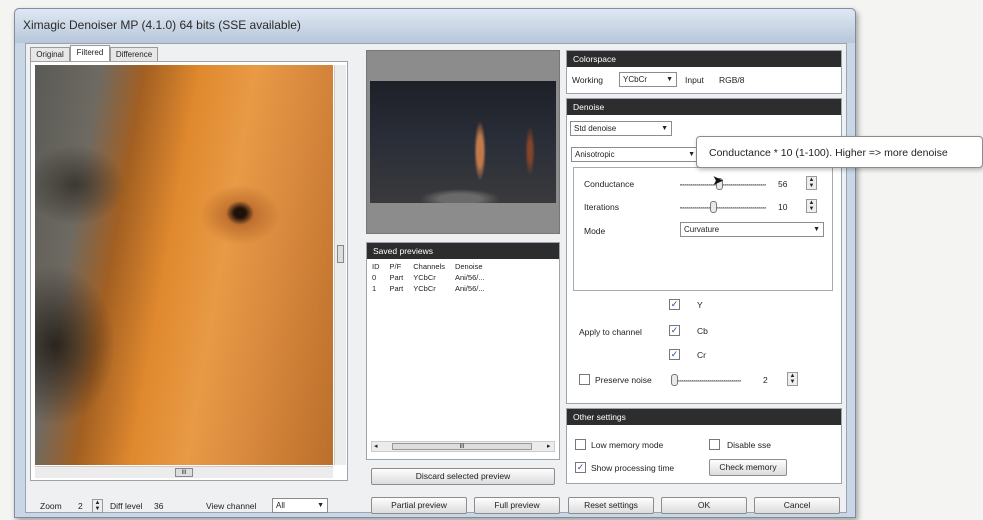 The image size is (983, 520). I want to click on preserve-noise-value: 2, so click(765, 380).